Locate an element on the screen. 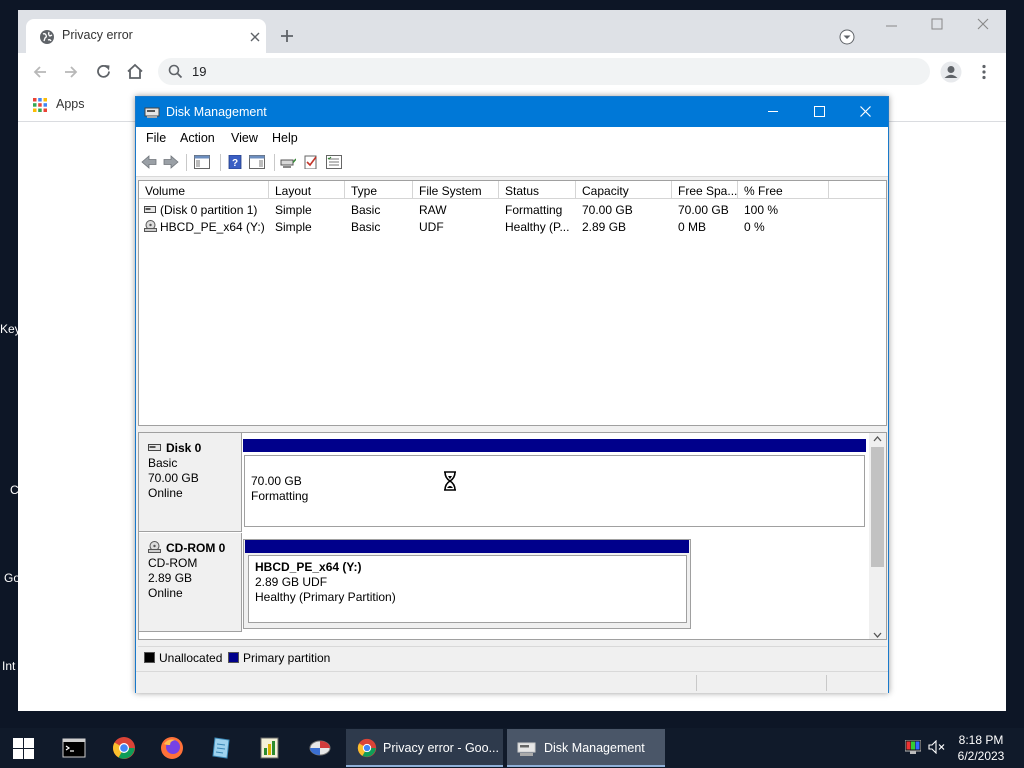  taskbar-disk-management-window: Disk Management is located at coordinates (586, 748).